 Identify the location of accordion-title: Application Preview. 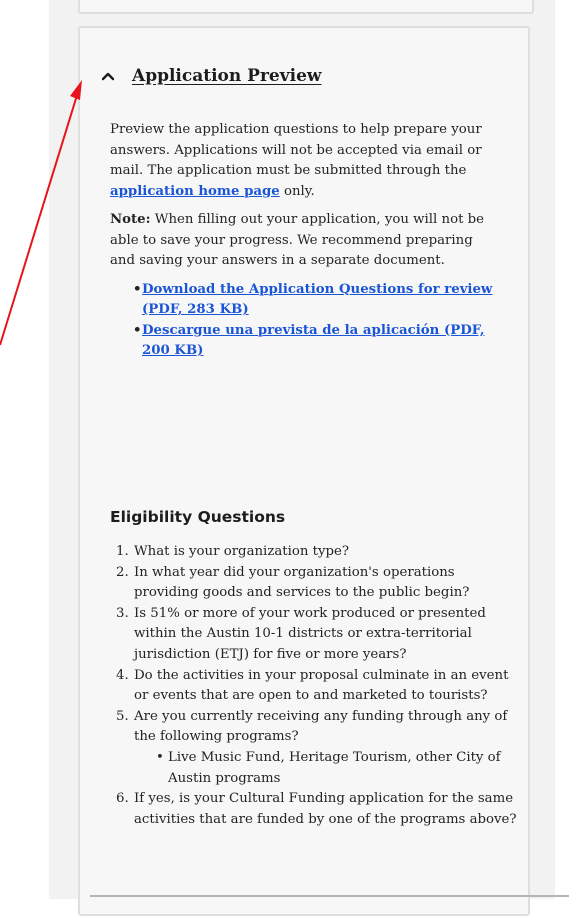
(227, 76).